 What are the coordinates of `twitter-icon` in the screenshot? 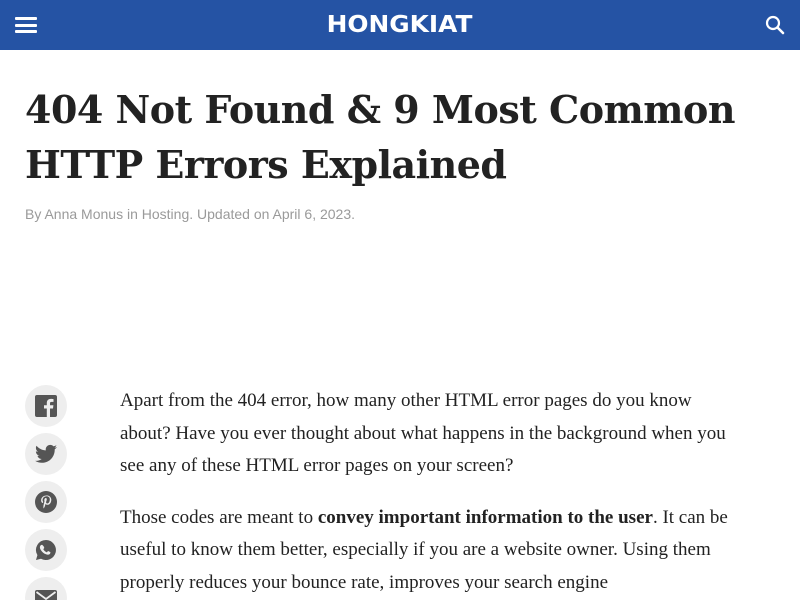 It's located at (46, 453).